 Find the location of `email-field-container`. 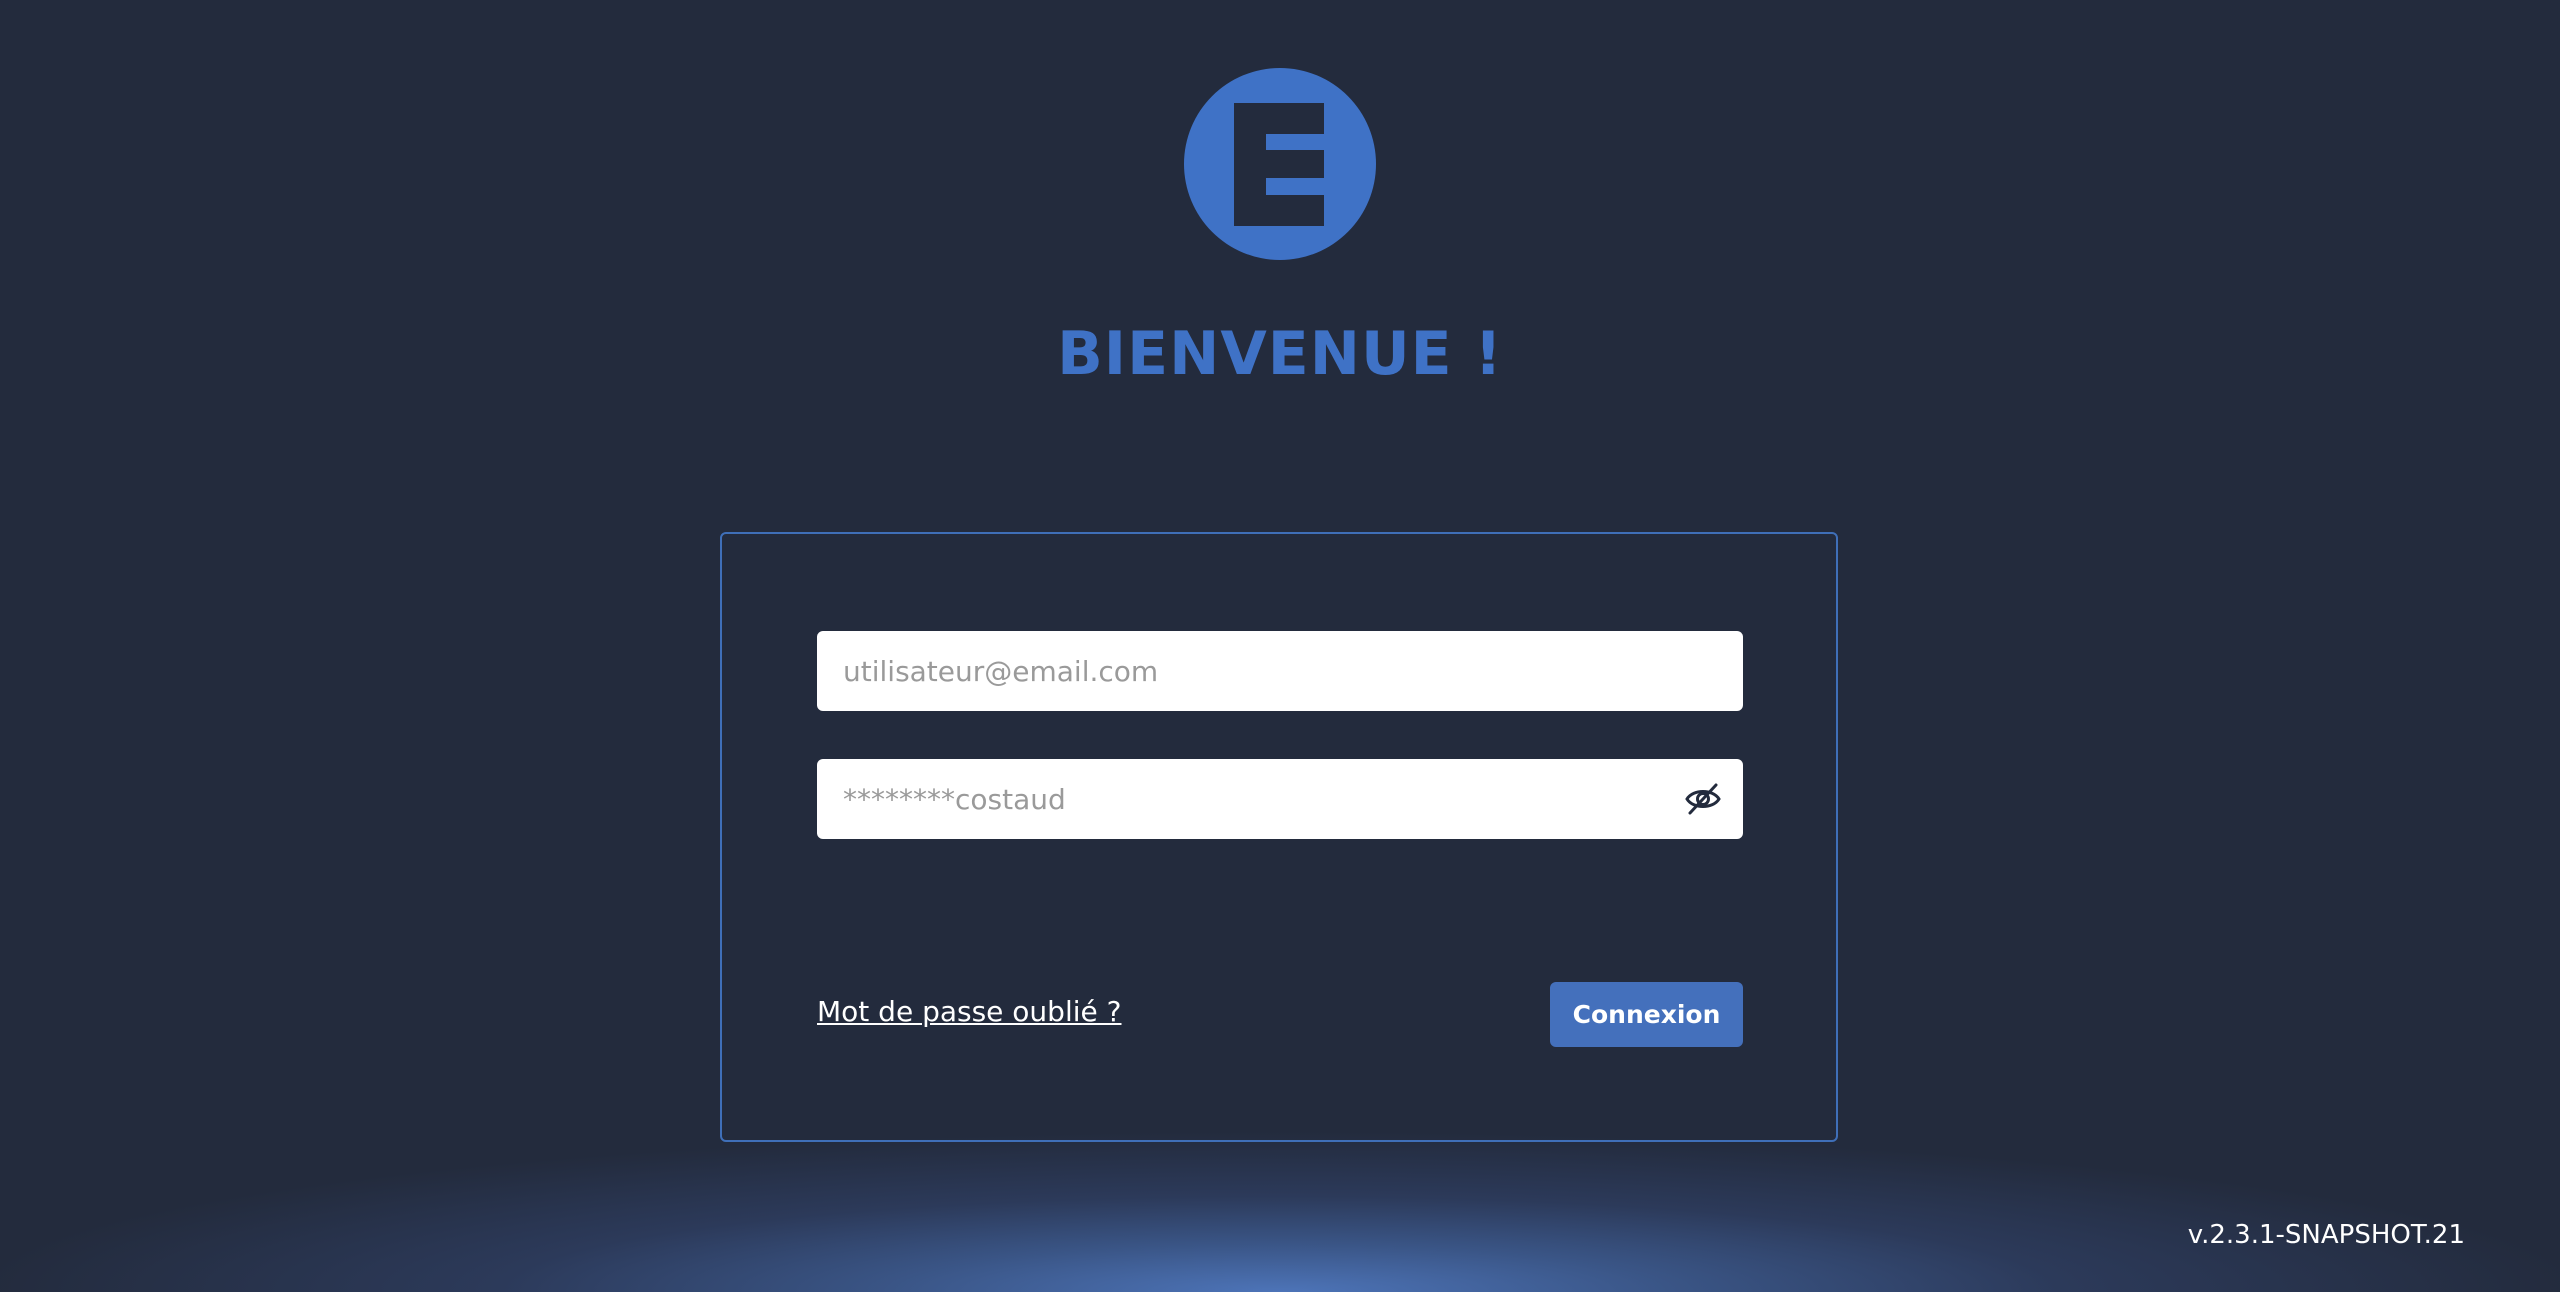

email-field-container is located at coordinates (1280, 671).